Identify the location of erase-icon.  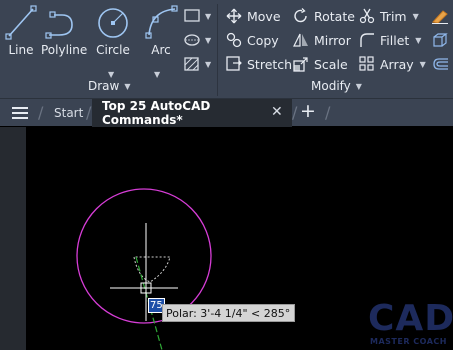
(440, 17).